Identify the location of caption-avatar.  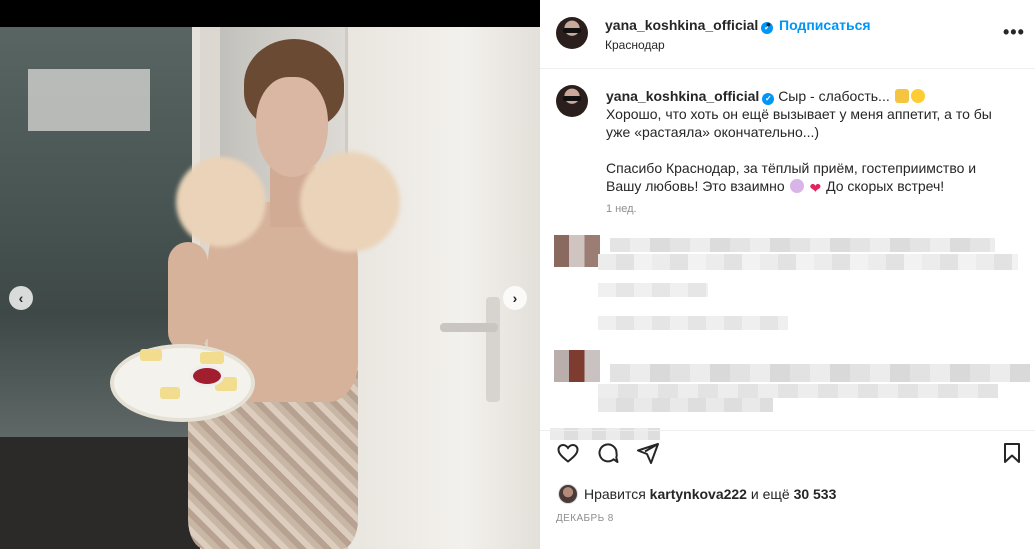
(572, 101).